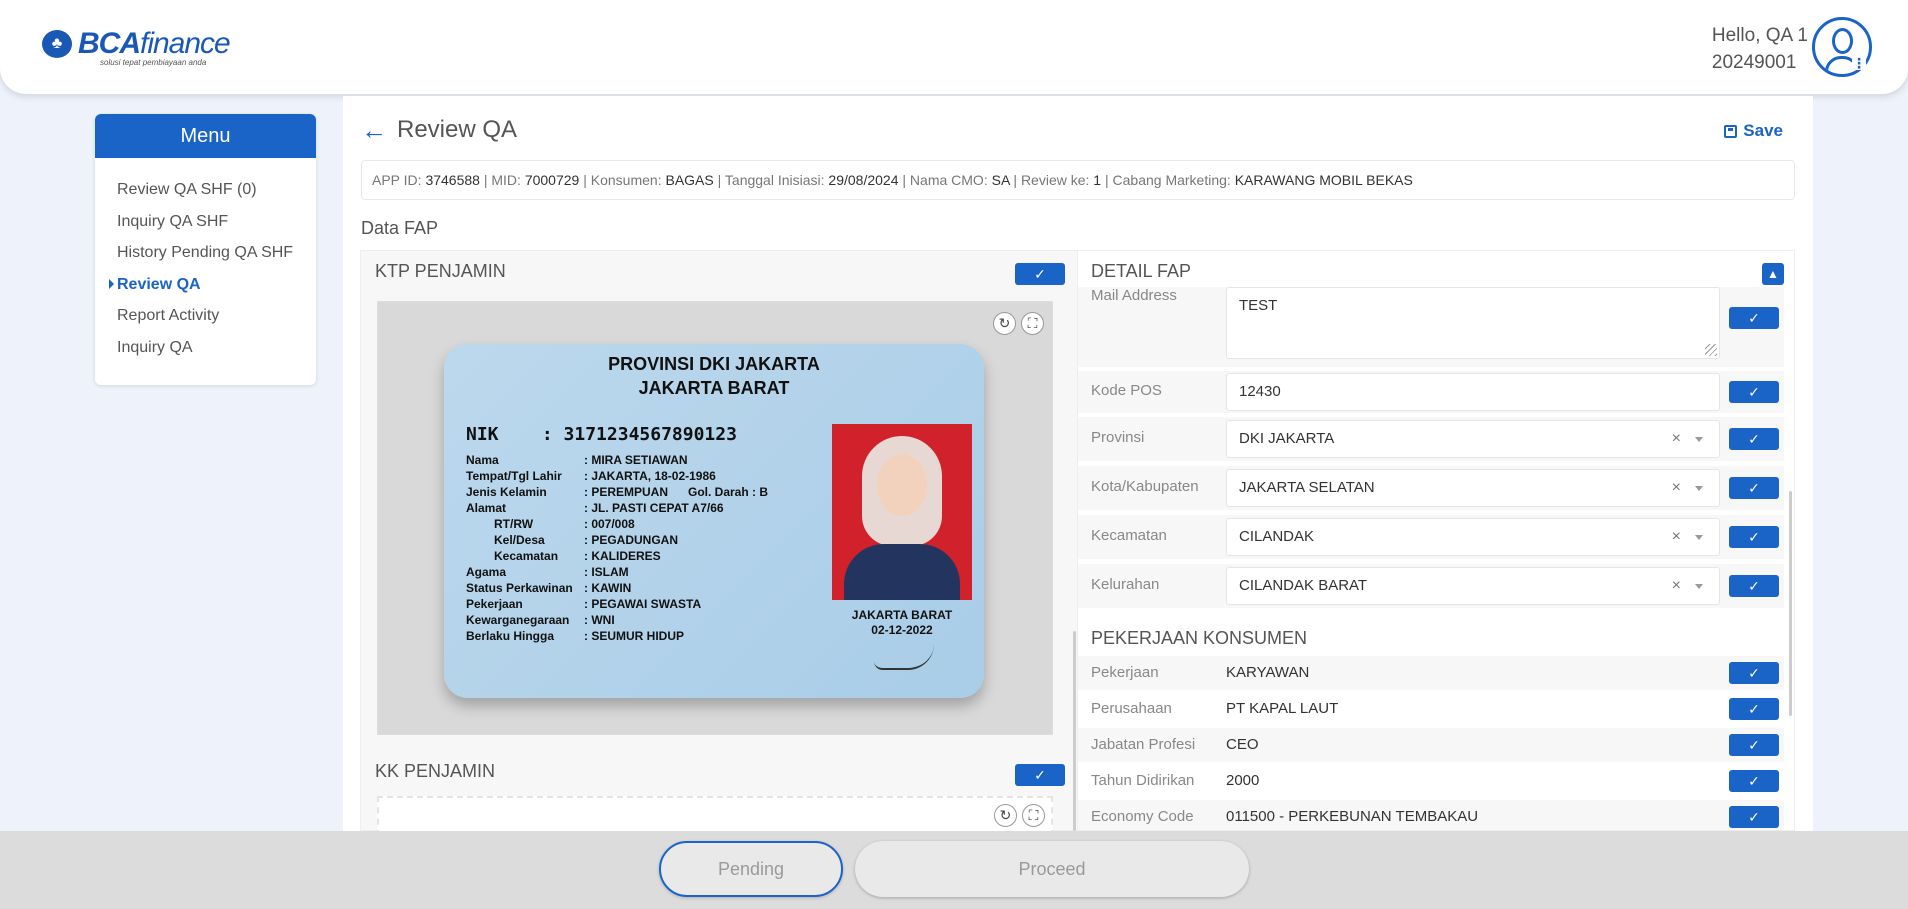  I want to click on sidebar-item-report-activity: Report Activity, so click(216, 322).